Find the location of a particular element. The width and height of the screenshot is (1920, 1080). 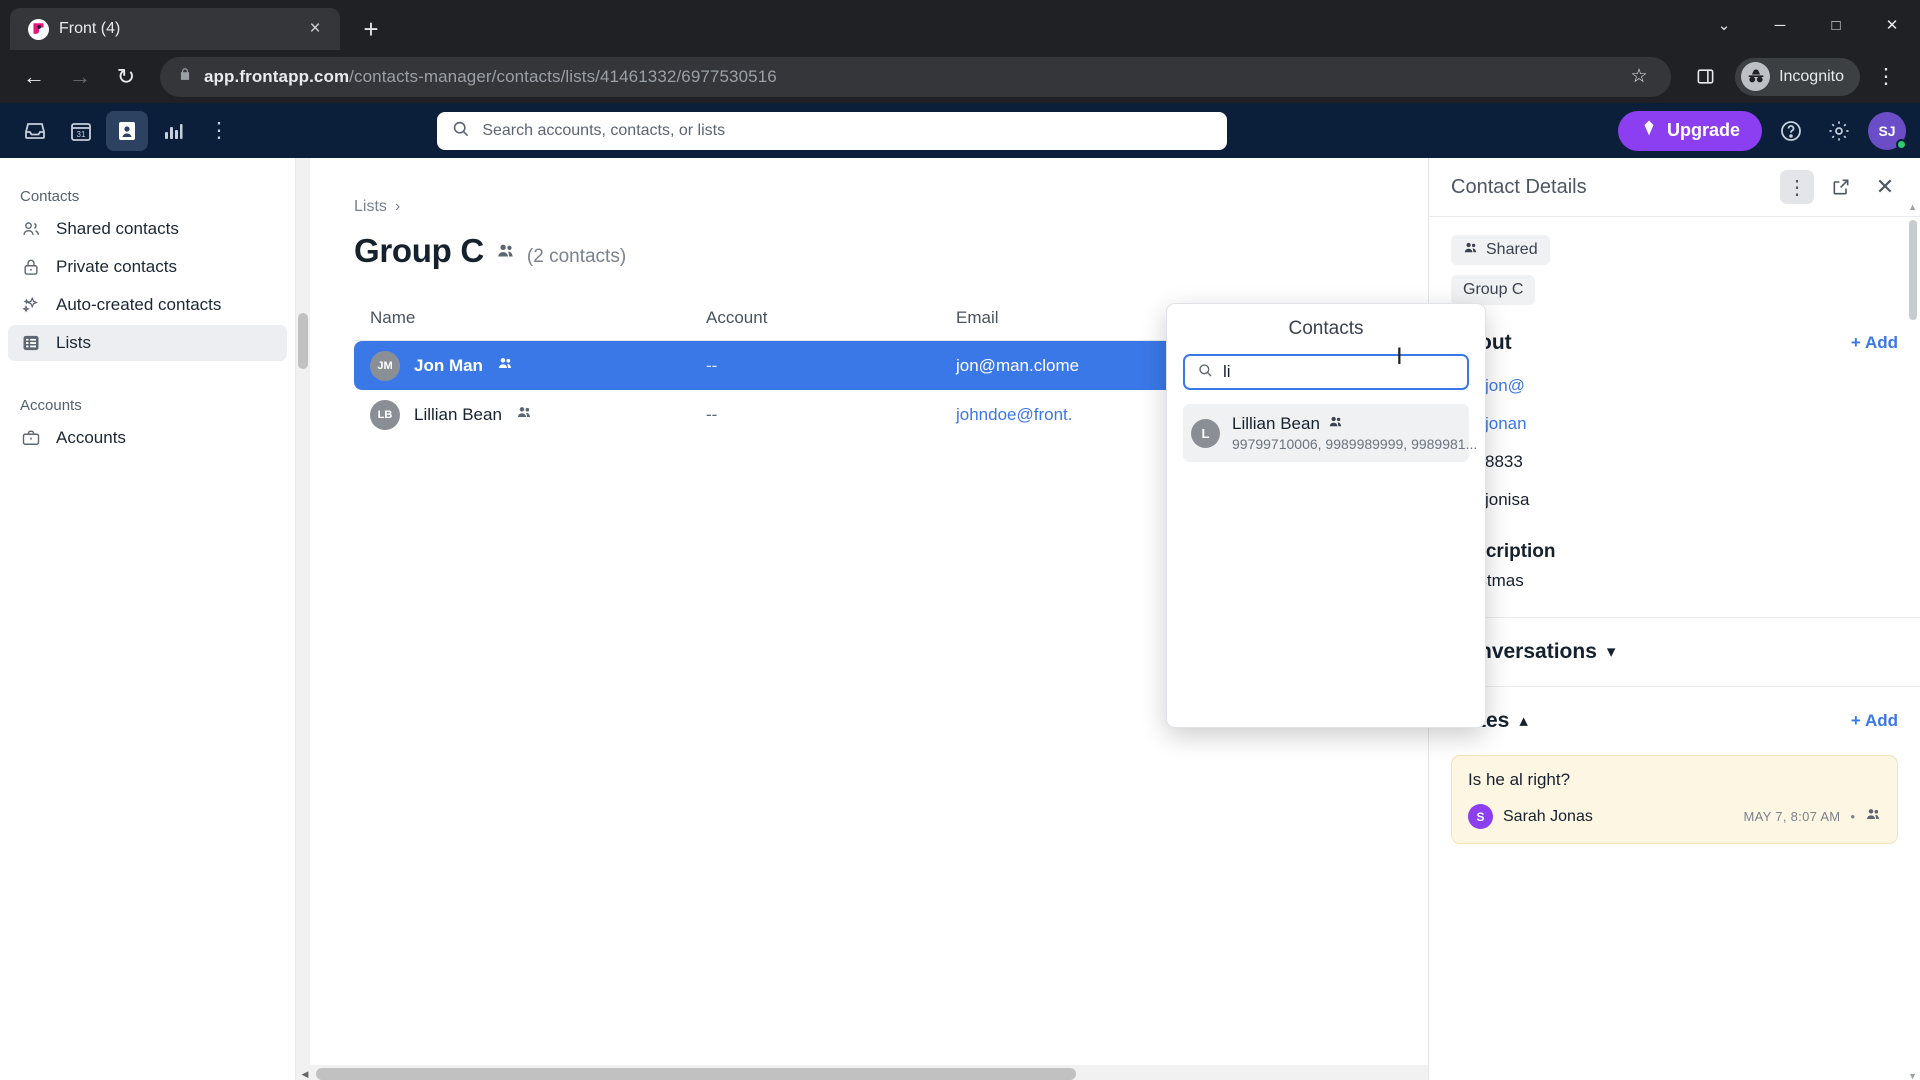

browser-menu-icon: ⋮ is located at coordinates (1886, 77).